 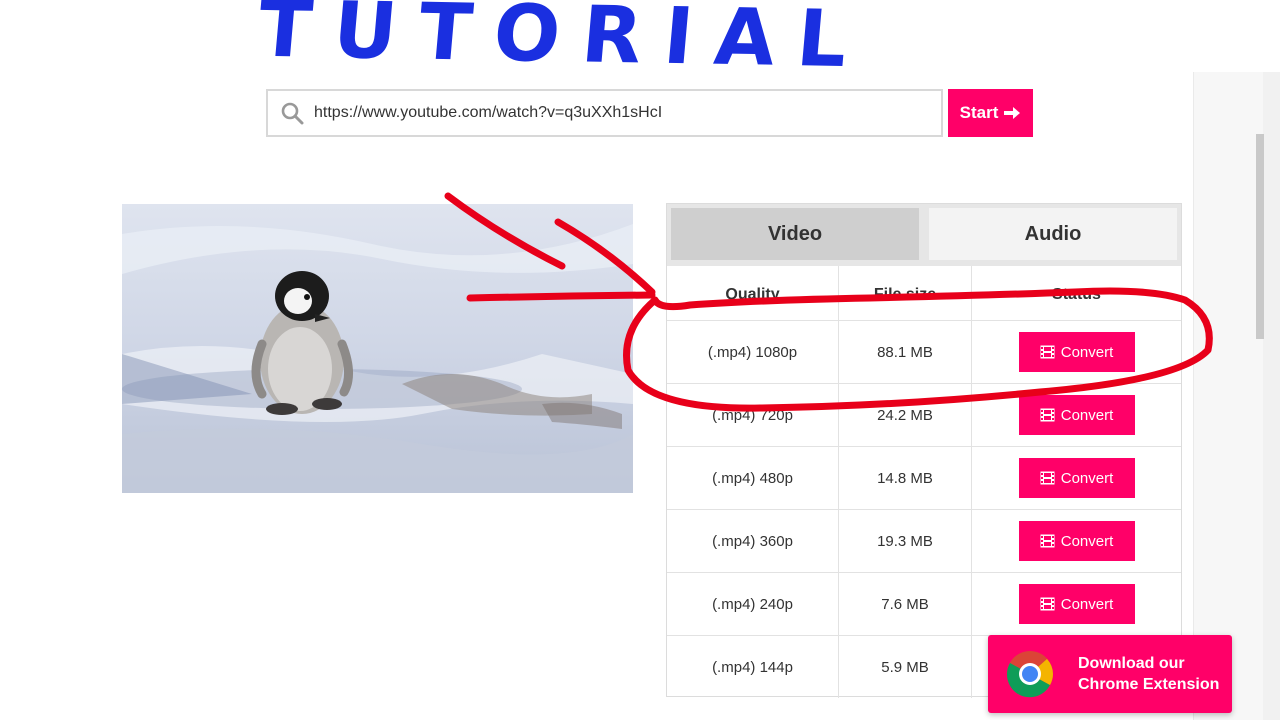 What do you see at coordinates (904, 478) in the screenshot?
I see `file-size-cell: 14.8 MB` at bounding box center [904, 478].